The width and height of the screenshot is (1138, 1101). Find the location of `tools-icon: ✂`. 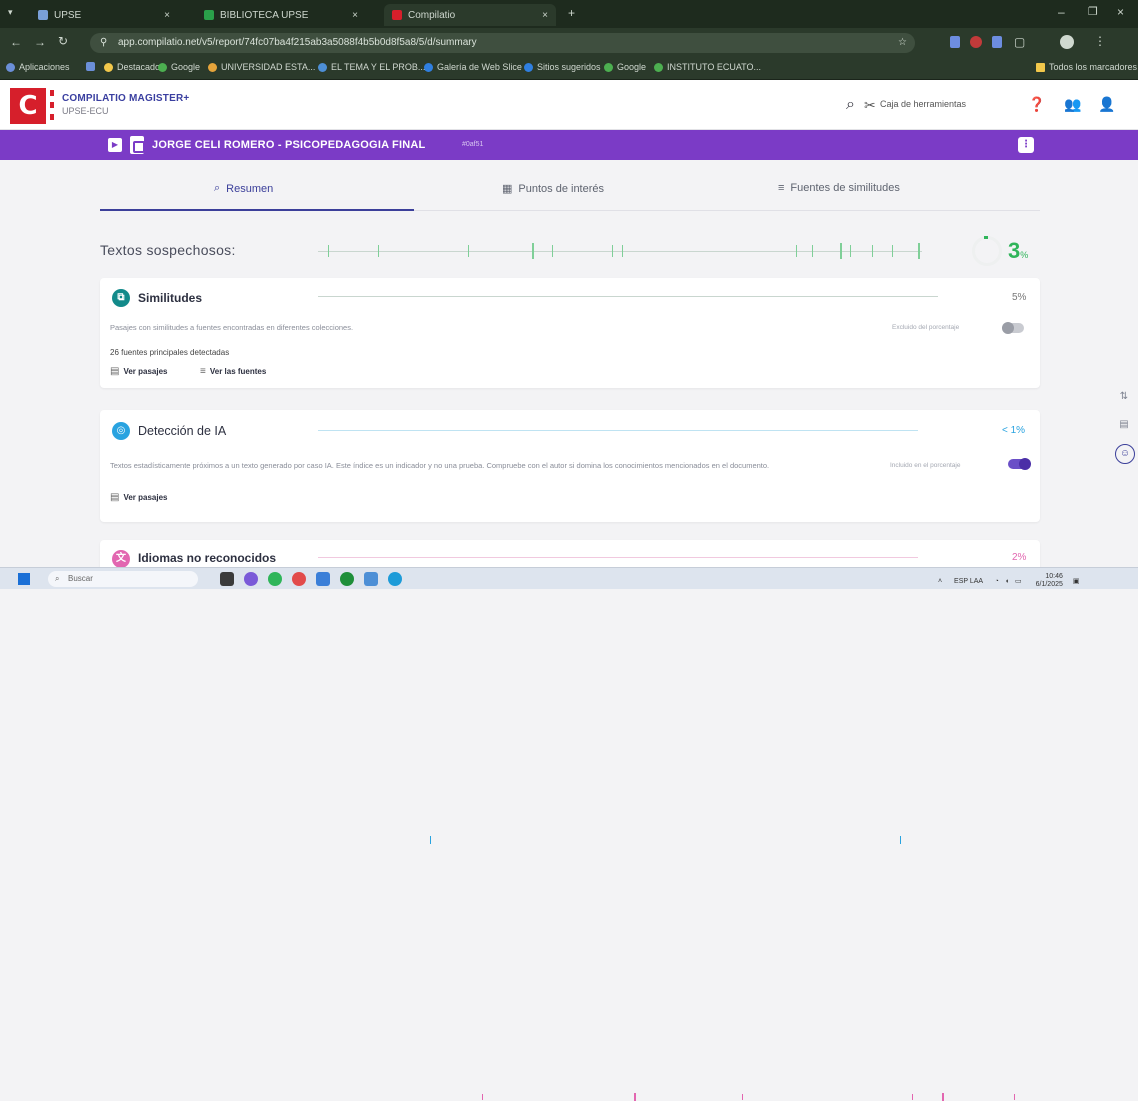

tools-icon: ✂ is located at coordinates (870, 105).